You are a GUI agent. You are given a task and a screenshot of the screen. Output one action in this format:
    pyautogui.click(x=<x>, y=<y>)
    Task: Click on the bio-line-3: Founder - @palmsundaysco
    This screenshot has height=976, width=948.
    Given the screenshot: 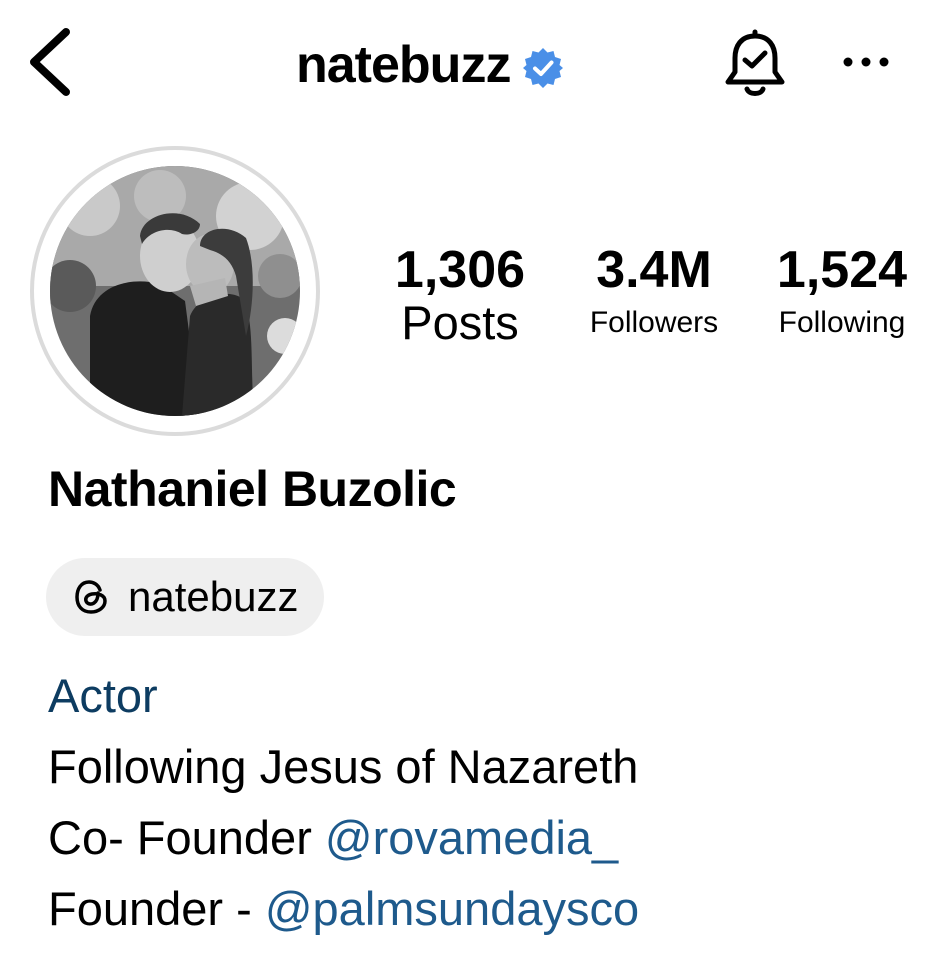 What is the action you would take?
    pyautogui.click(x=488, y=908)
    